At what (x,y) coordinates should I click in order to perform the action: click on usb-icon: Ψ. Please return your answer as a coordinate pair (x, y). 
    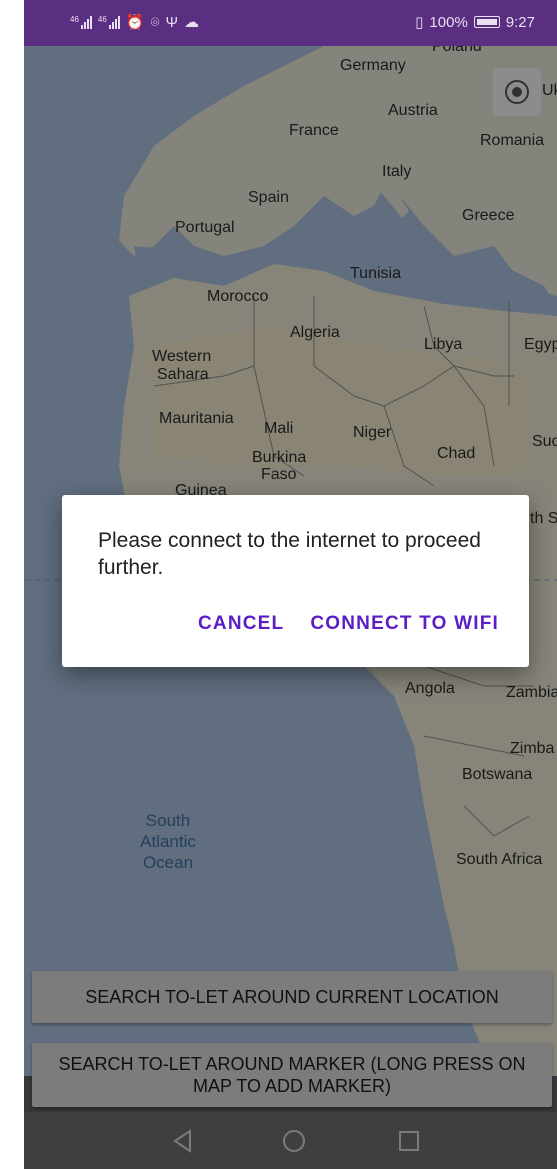
    Looking at the image, I should click on (172, 22).